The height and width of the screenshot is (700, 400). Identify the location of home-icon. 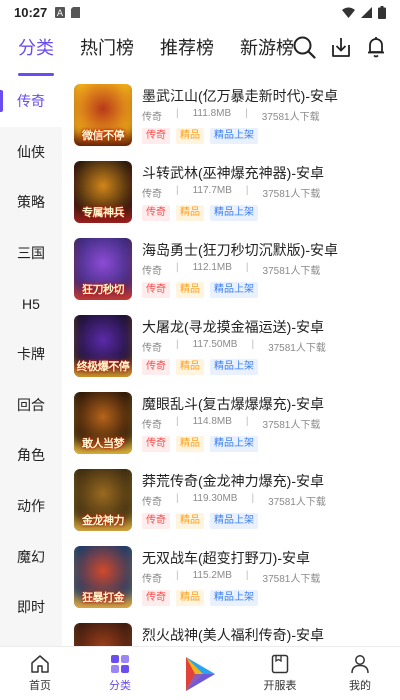
(40, 664).